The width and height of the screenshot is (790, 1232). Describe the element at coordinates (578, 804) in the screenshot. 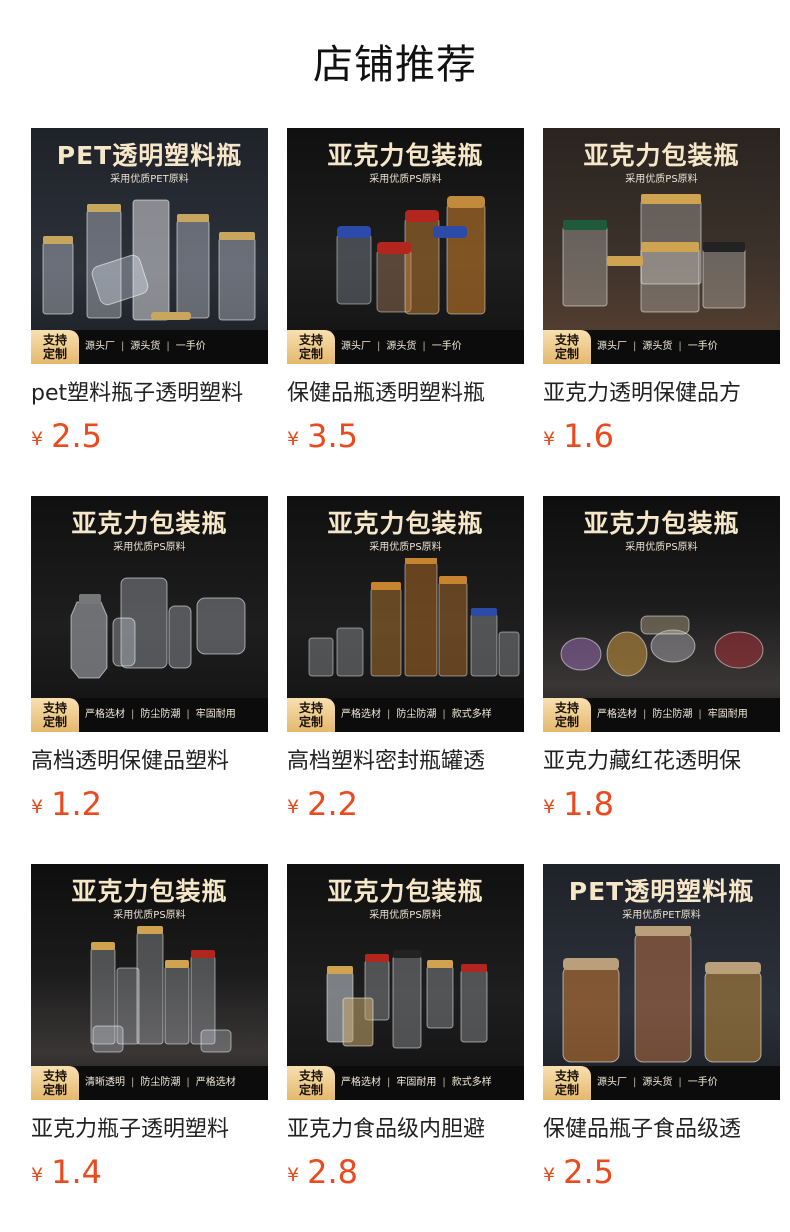

I see `product-price: ¥1.8` at that location.